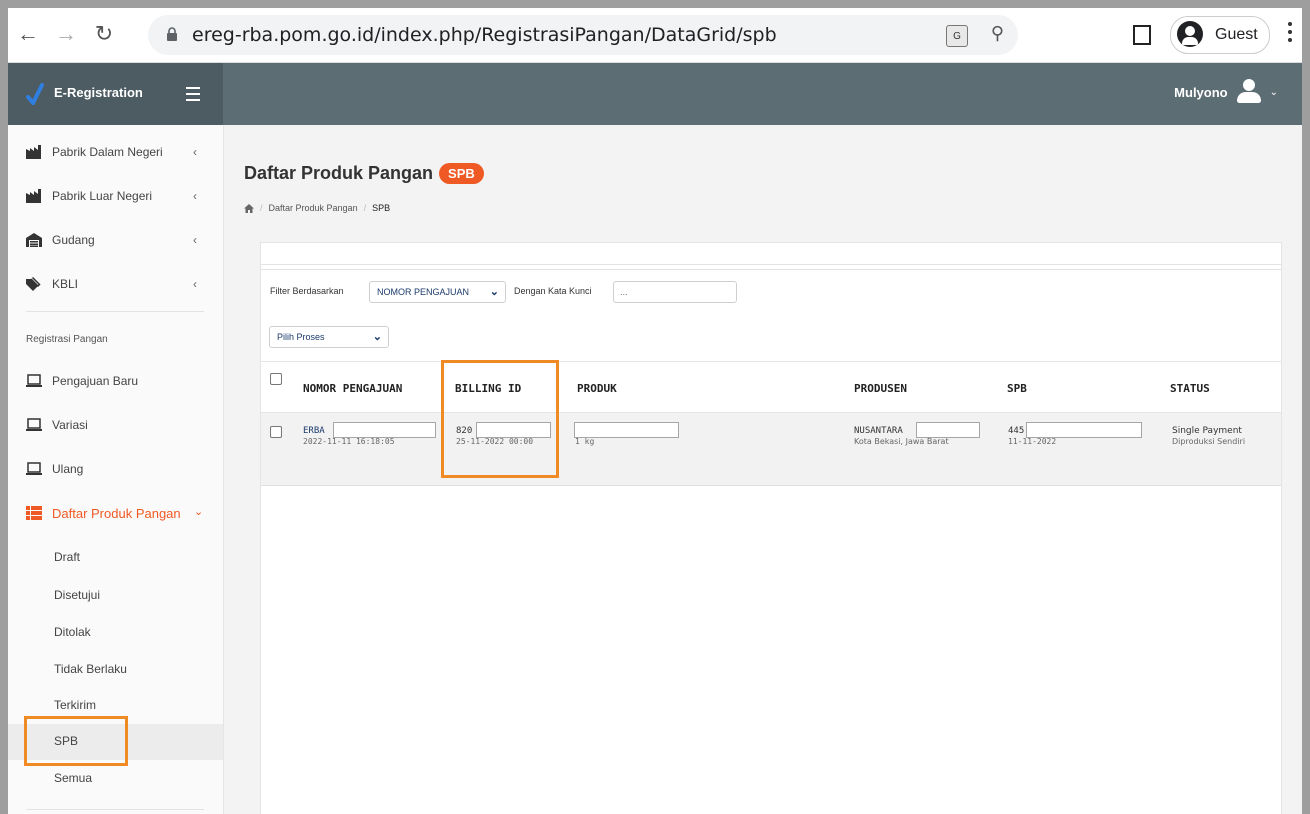  I want to click on sidebar-item-gudang: Gudang ‹, so click(115, 241).